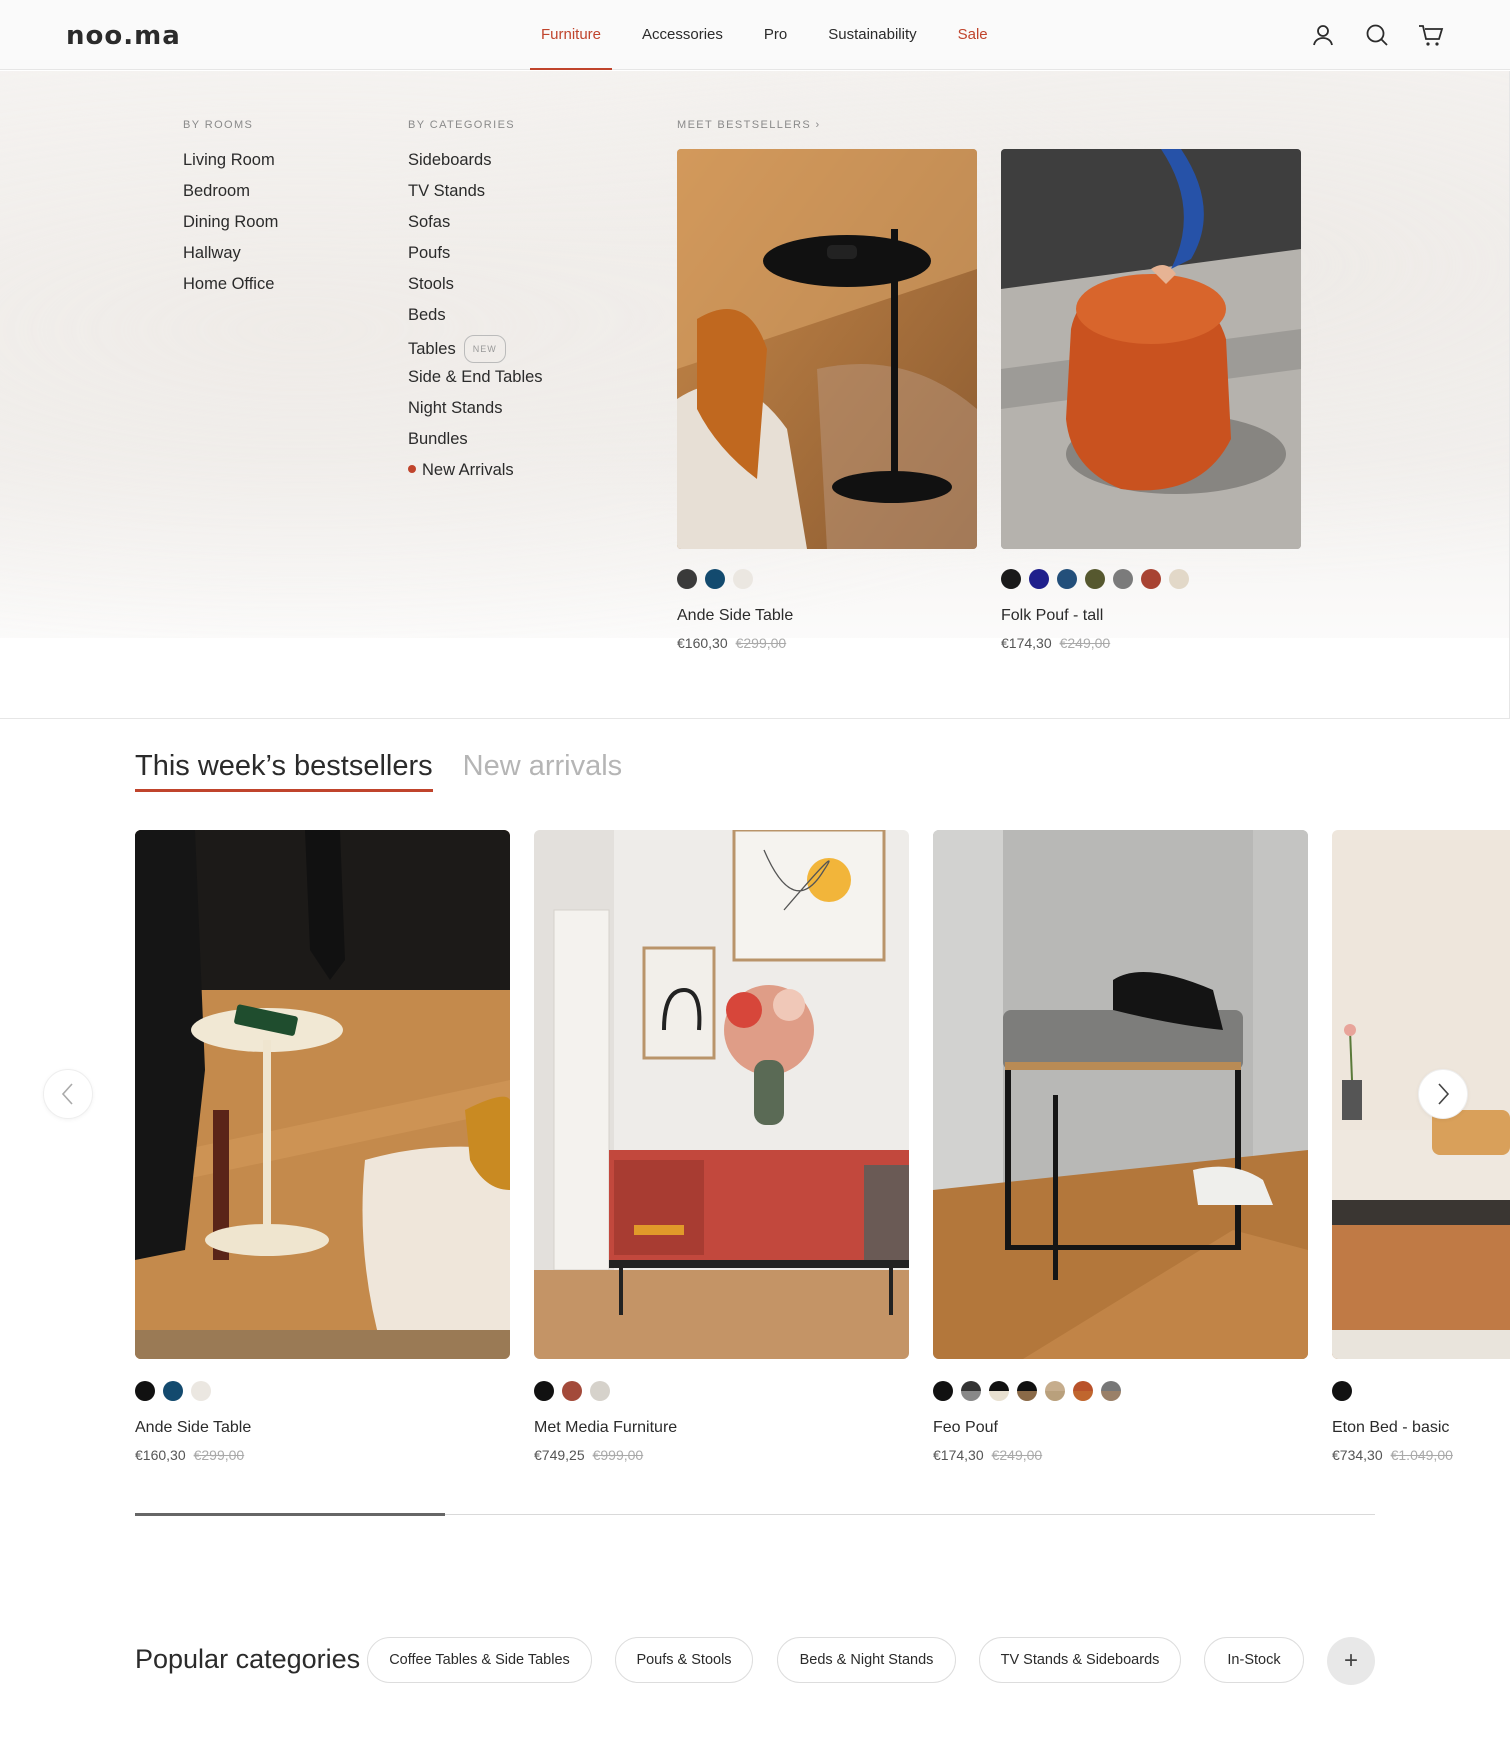  What do you see at coordinates (475, 288) in the screenshot?
I see `category-link: Stools` at bounding box center [475, 288].